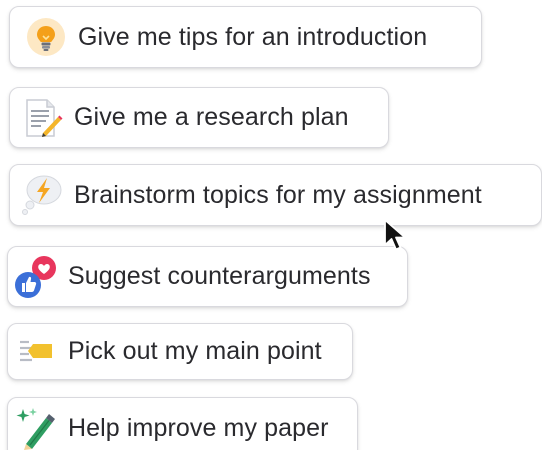 This screenshot has height=450, width=542. What do you see at coordinates (36, 277) in the screenshot?
I see `heart-thumbs-up-icon` at bounding box center [36, 277].